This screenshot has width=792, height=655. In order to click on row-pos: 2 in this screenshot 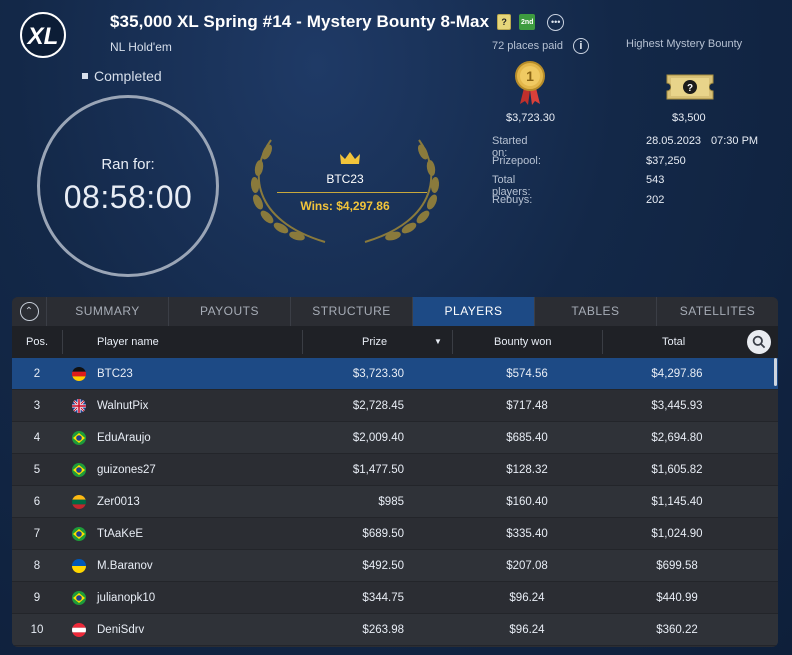, I will do `click(37, 374)`.